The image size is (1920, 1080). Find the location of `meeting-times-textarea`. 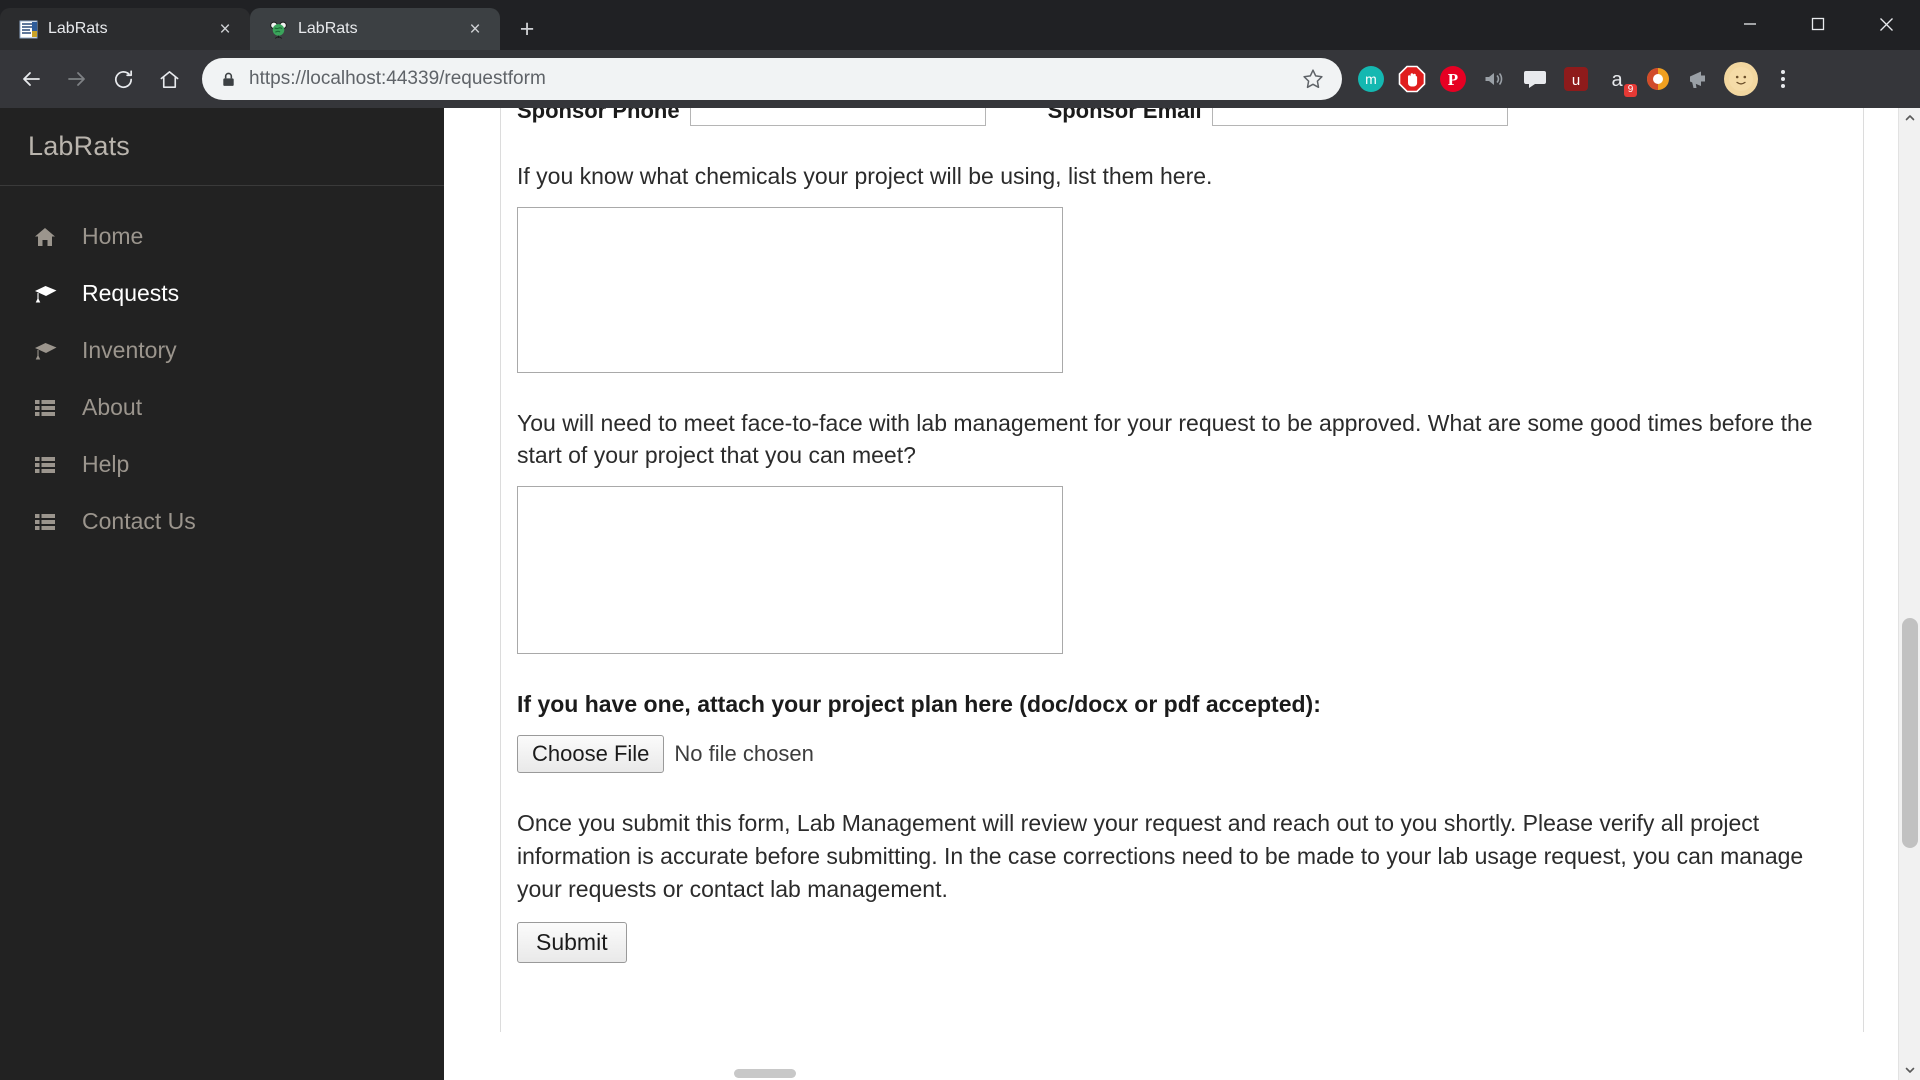

meeting-times-textarea is located at coordinates (790, 569).